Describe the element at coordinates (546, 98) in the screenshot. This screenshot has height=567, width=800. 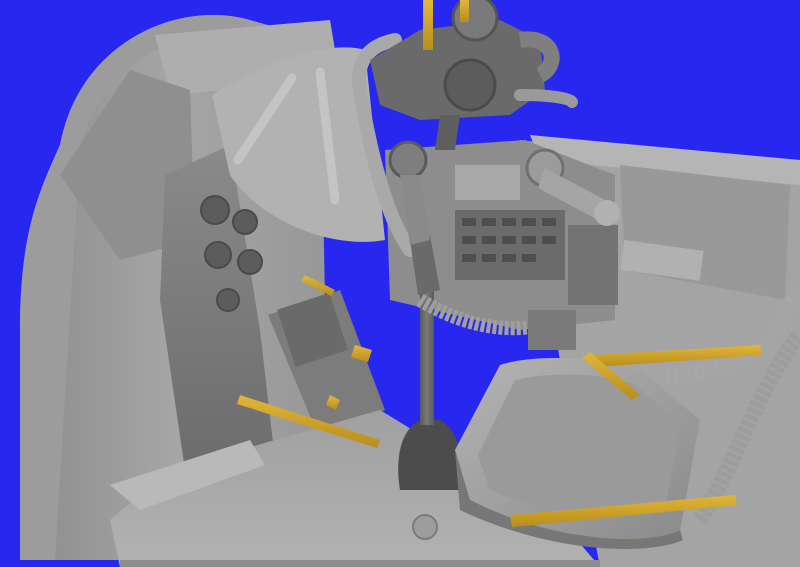
I see `gunsight-rear-tube` at that location.